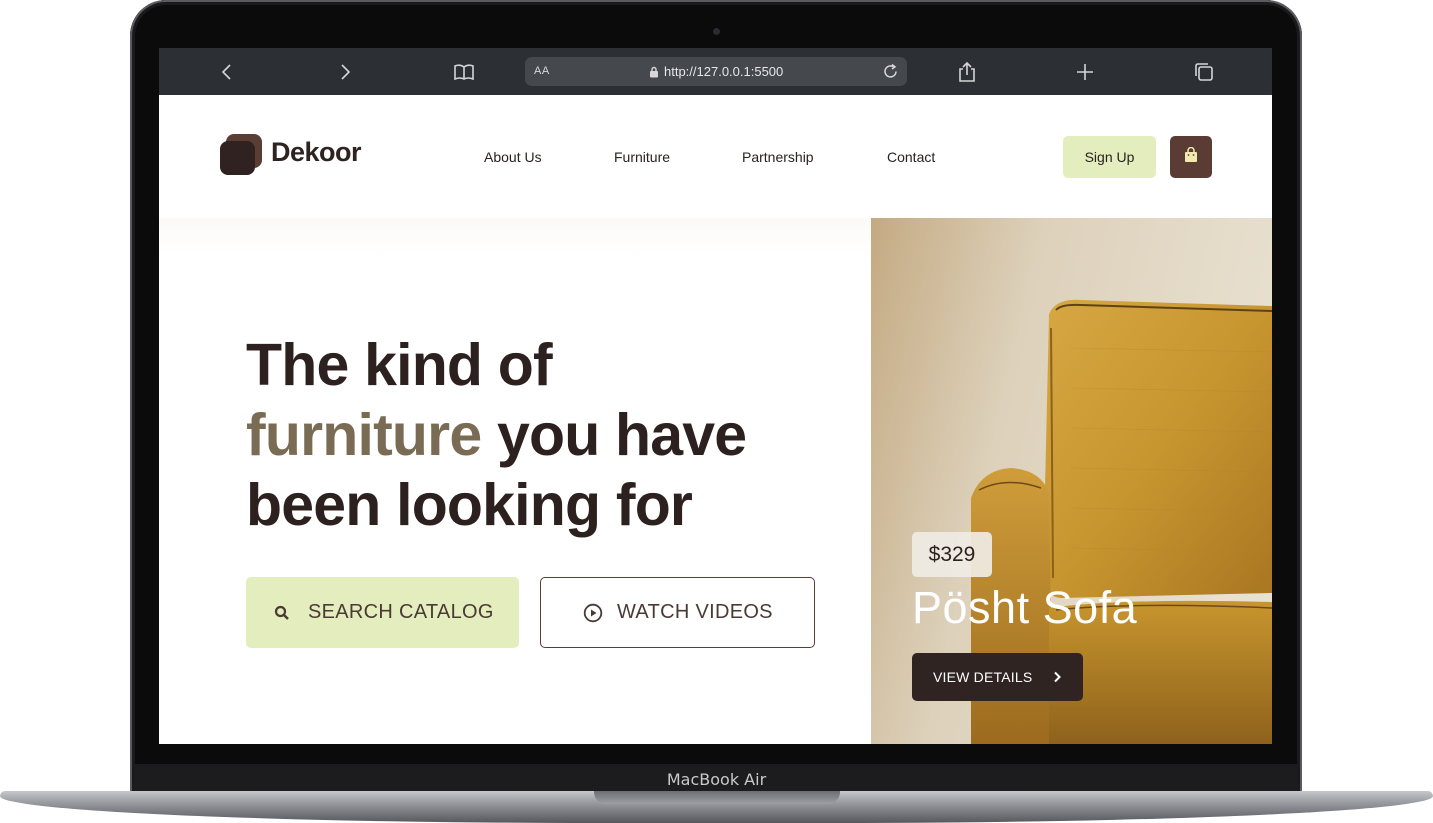  I want to click on product-name: Pösht Sofa, so click(1025, 607).